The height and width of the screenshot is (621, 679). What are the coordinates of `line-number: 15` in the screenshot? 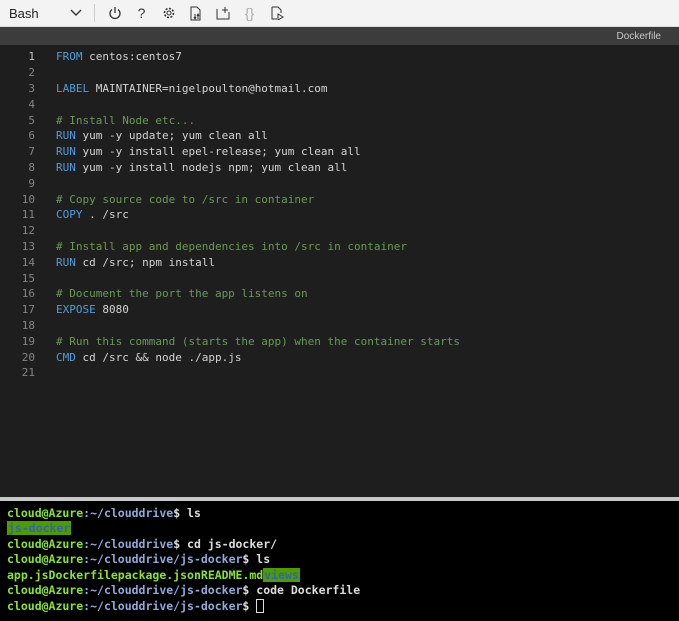 It's located at (28, 278).